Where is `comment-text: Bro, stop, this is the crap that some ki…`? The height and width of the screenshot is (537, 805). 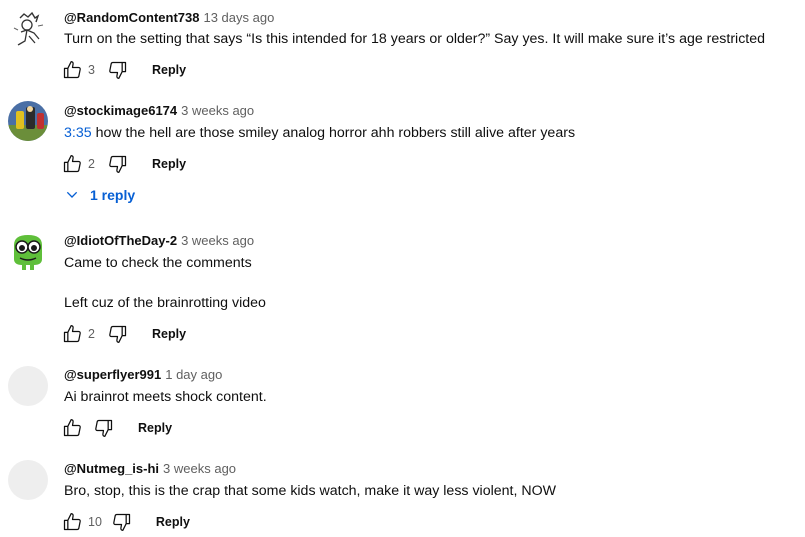
comment-text: Bro, stop, this is the crap that some ki… is located at coordinates (310, 491).